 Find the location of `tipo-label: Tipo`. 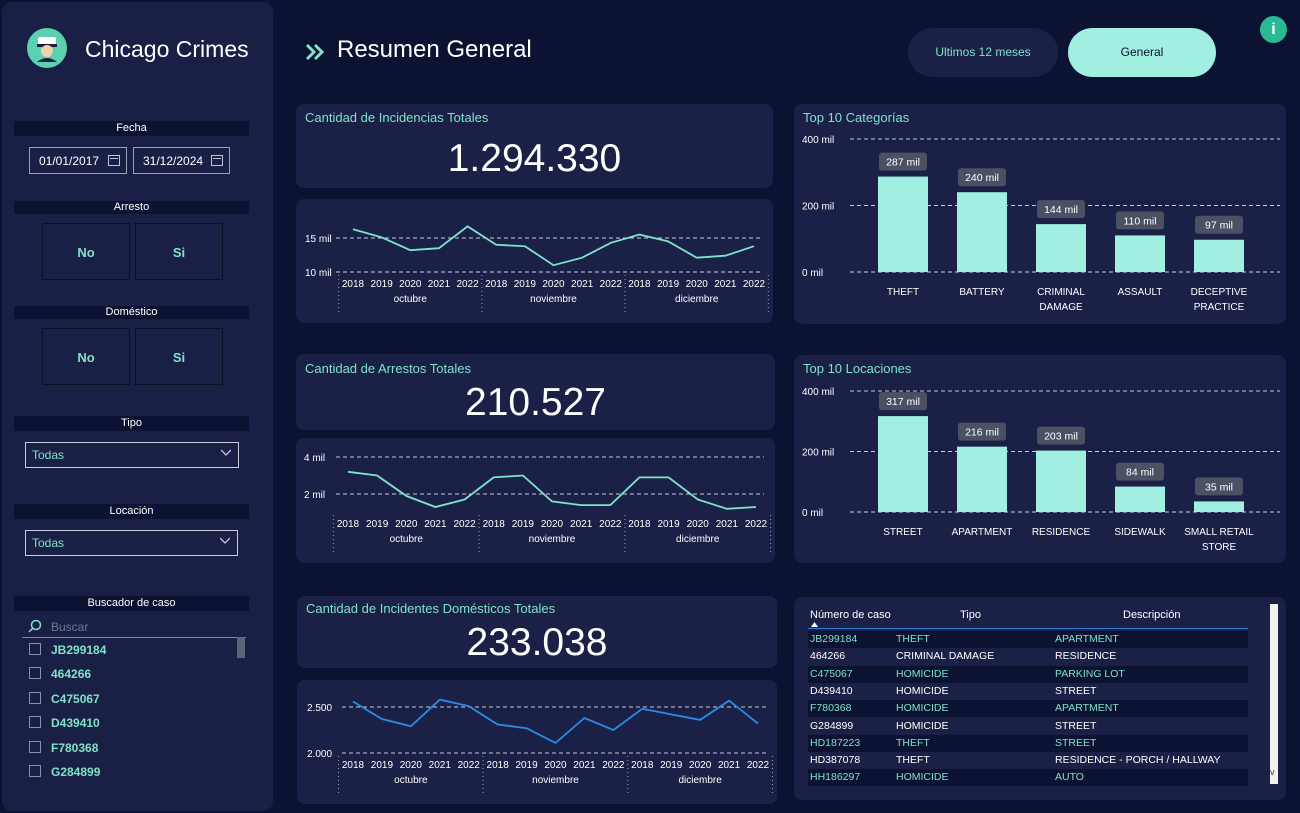

tipo-label: Tipo is located at coordinates (131, 423).